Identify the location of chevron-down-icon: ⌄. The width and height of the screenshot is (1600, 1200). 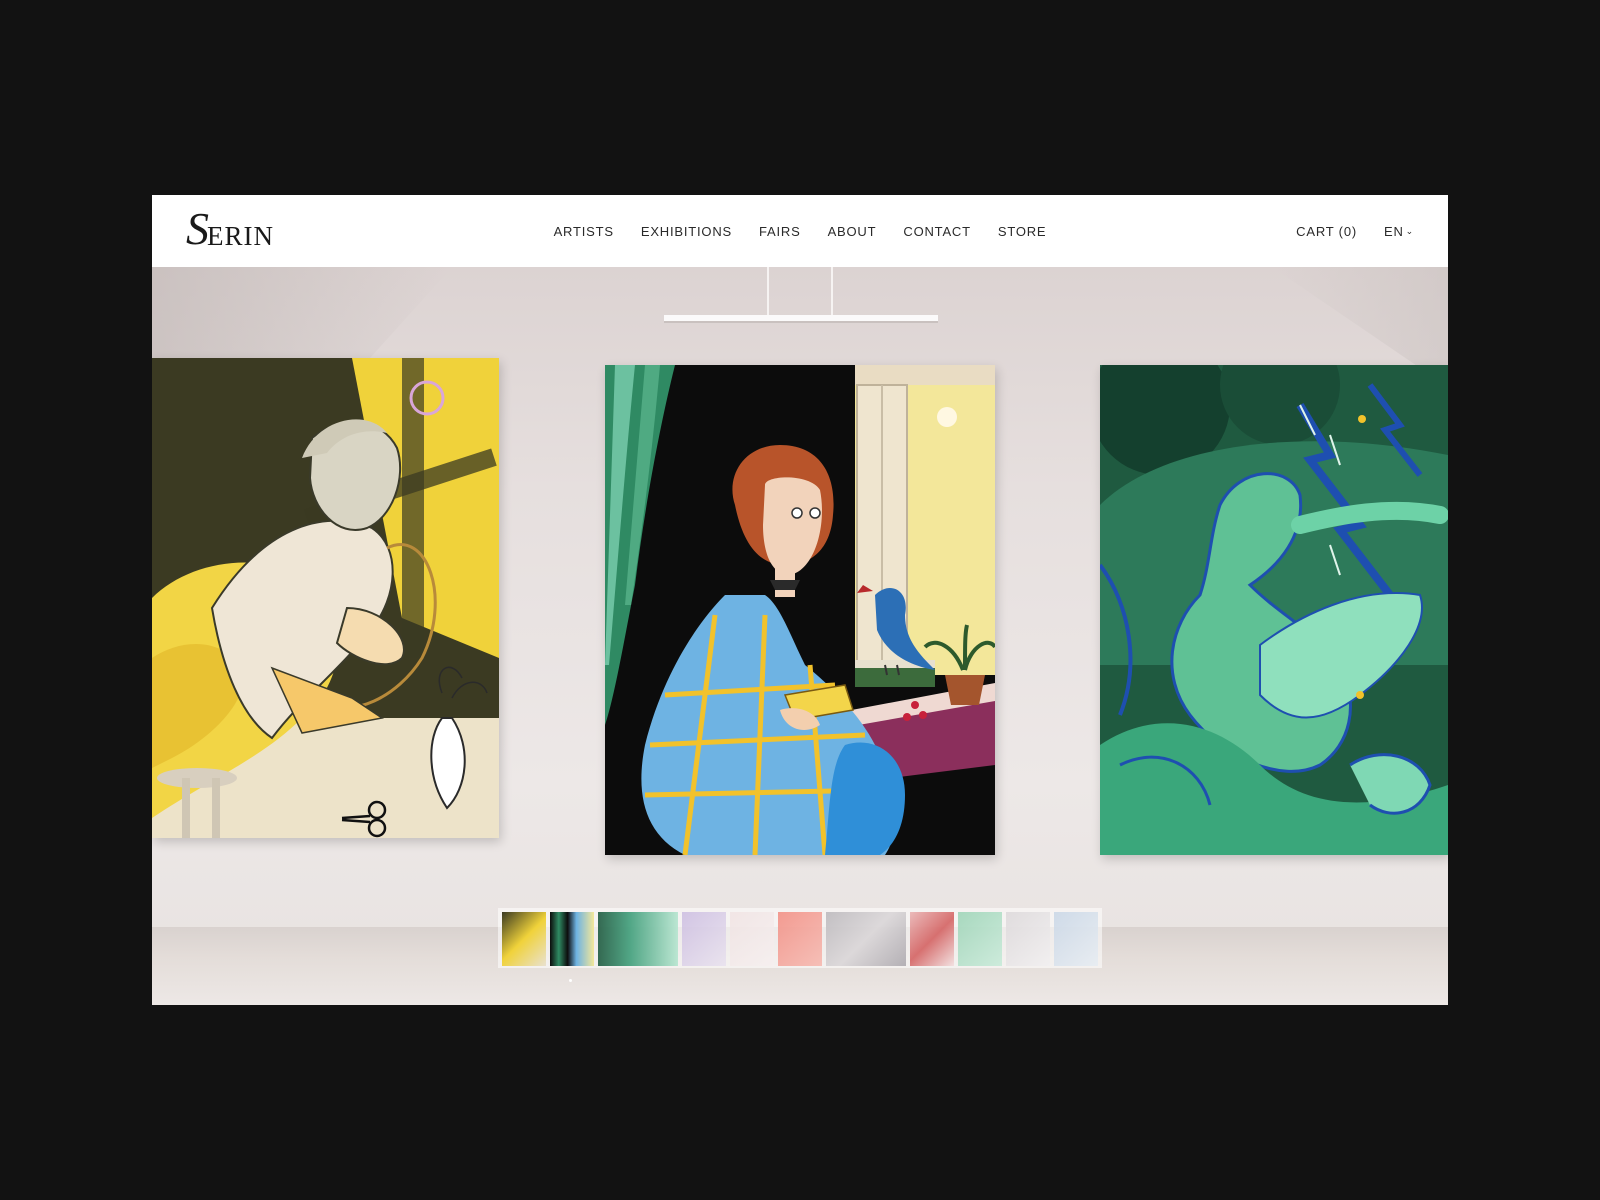
(1409, 230).